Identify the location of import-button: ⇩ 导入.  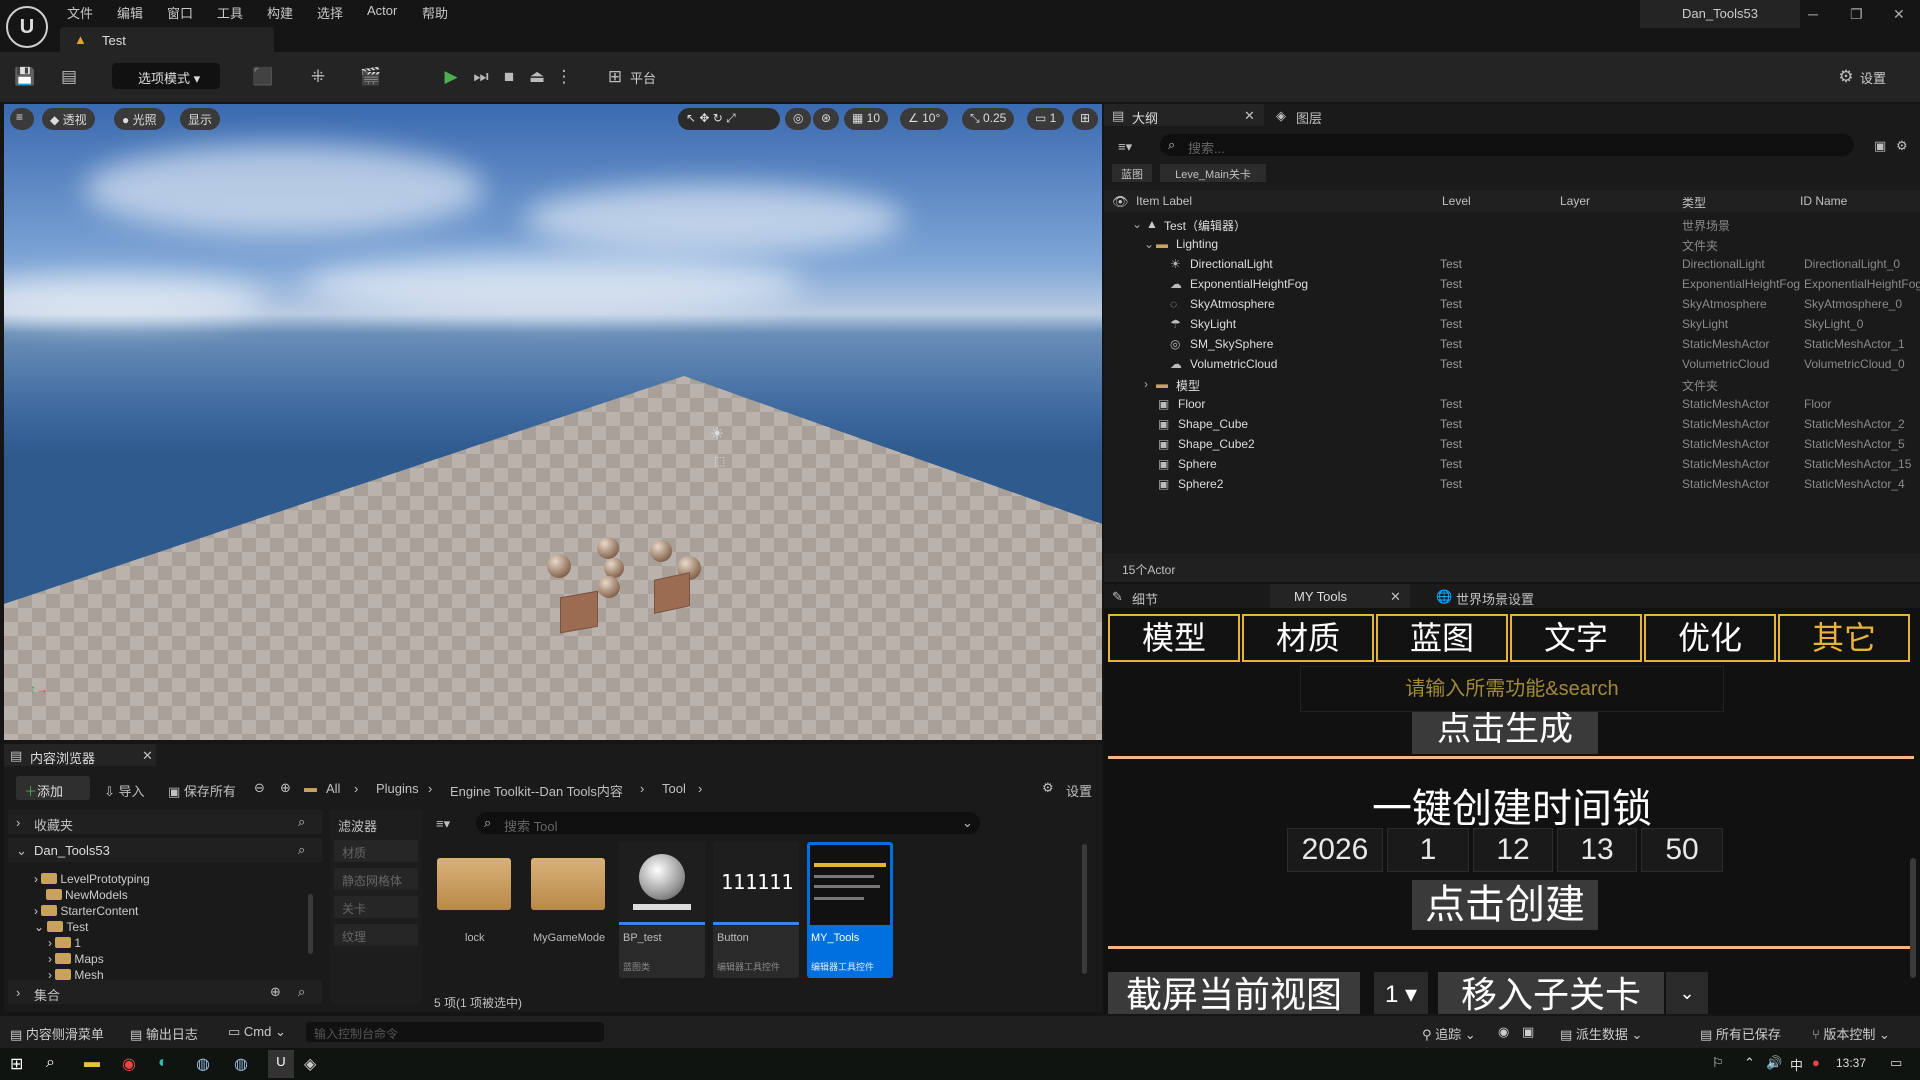
(124, 790).